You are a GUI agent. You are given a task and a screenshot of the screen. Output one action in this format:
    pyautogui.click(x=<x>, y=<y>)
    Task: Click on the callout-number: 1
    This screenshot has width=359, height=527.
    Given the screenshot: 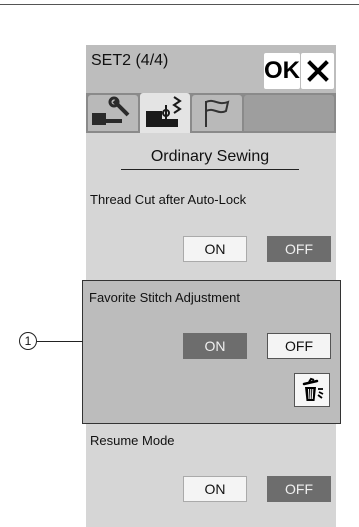 What is the action you would take?
    pyautogui.click(x=28, y=341)
    